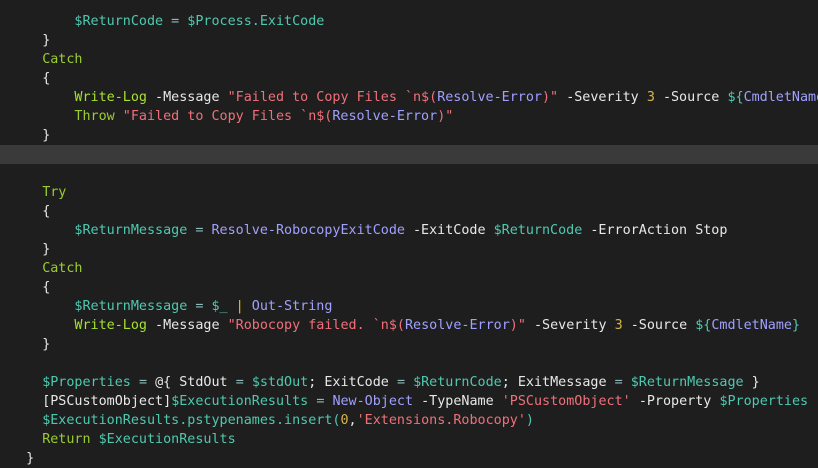 Image resolution: width=818 pixels, height=468 pixels. Describe the element at coordinates (566, 401) in the screenshot. I see `code-token: 'PSCustomObject'` at that location.